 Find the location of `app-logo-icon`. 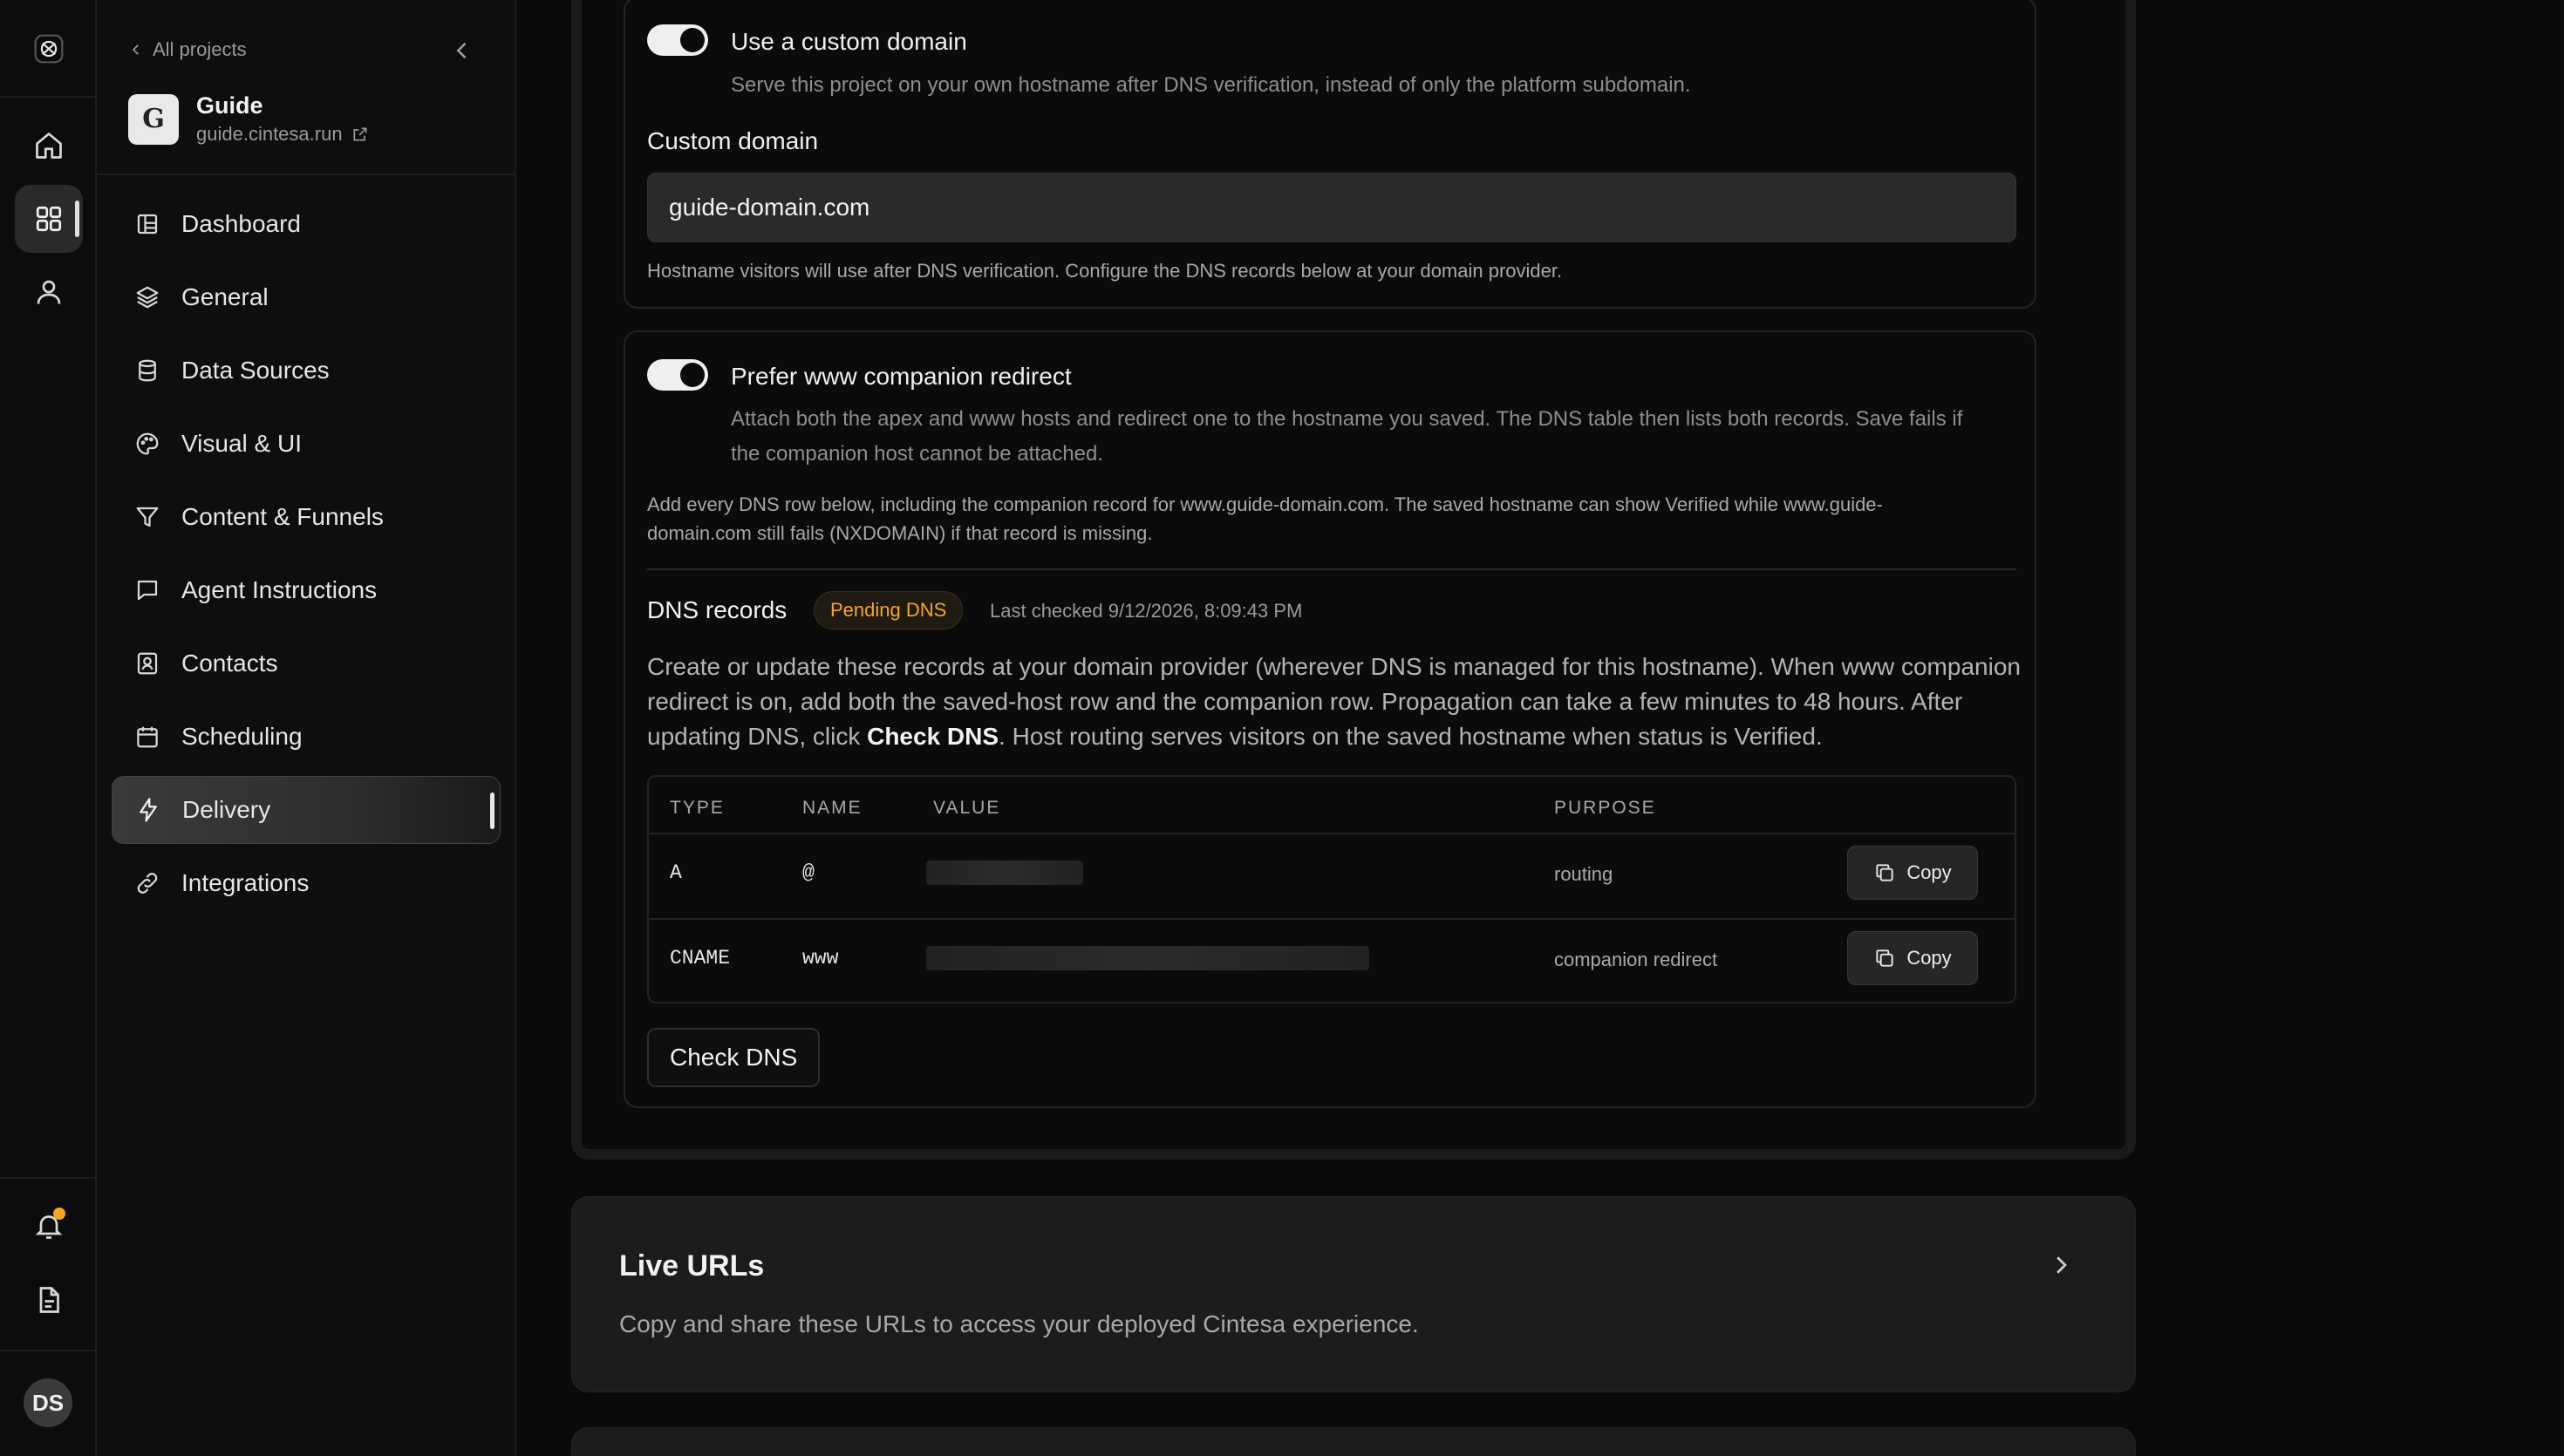

app-logo-icon is located at coordinates (49, 49).